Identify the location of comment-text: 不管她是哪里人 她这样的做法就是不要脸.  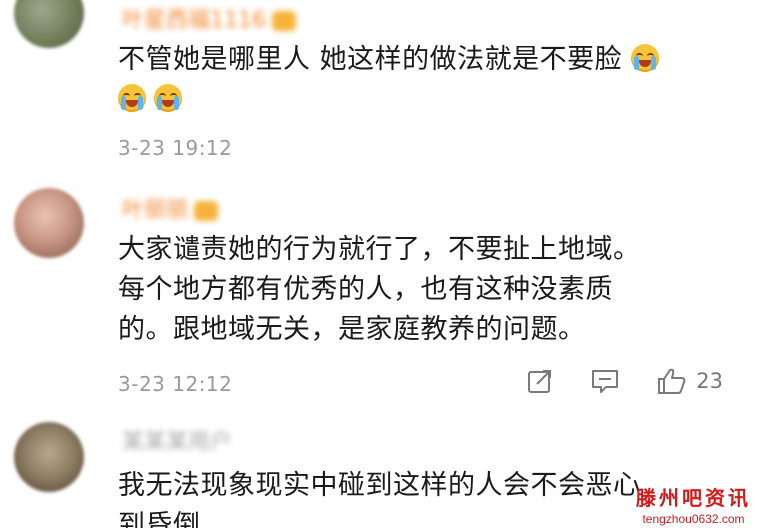
(428, 80).